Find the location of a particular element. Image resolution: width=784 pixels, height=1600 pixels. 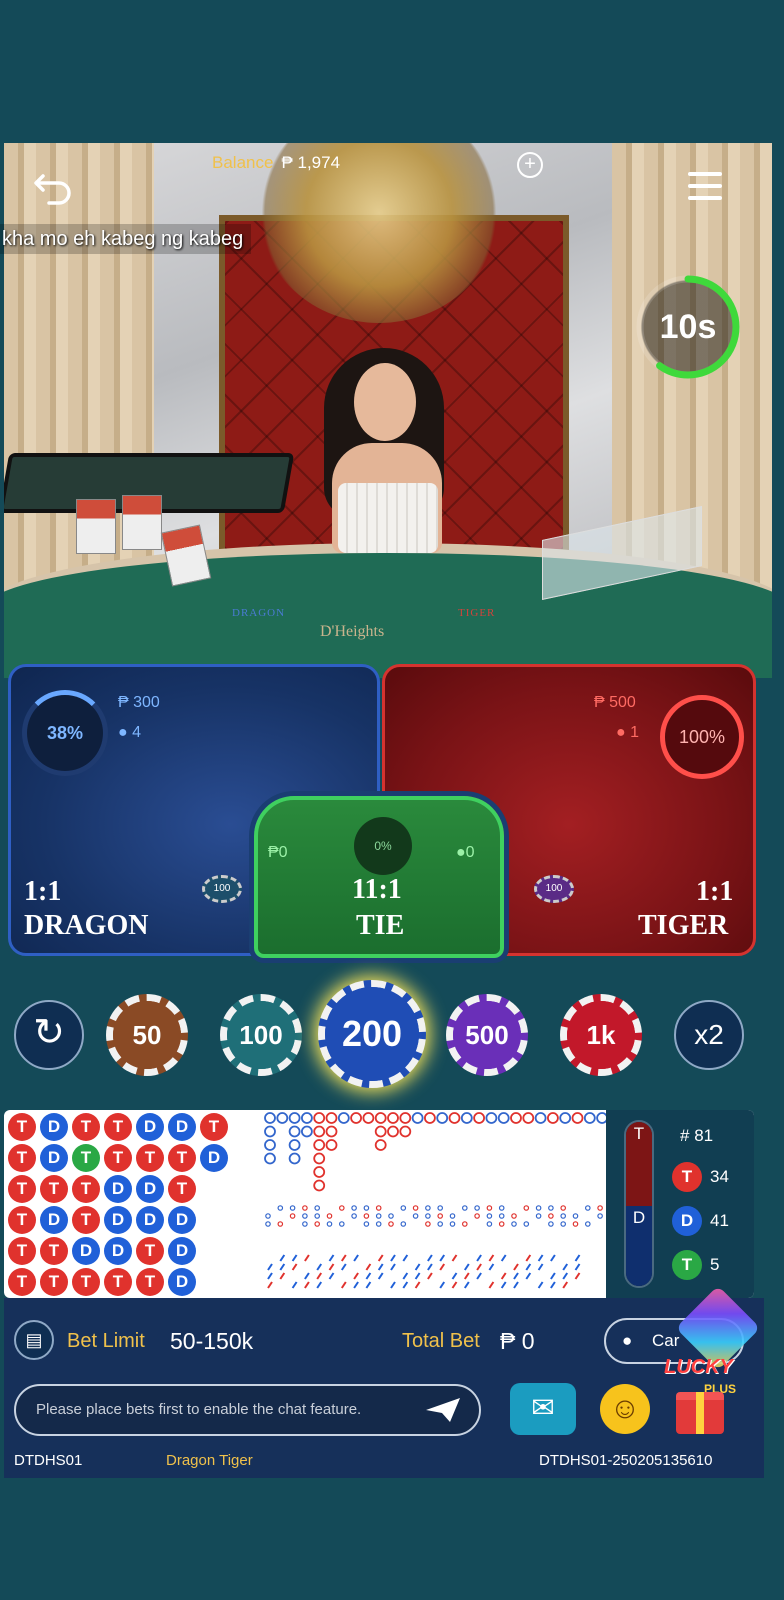

rebet-icon: ↻ is located at coordinates (49, 1035).